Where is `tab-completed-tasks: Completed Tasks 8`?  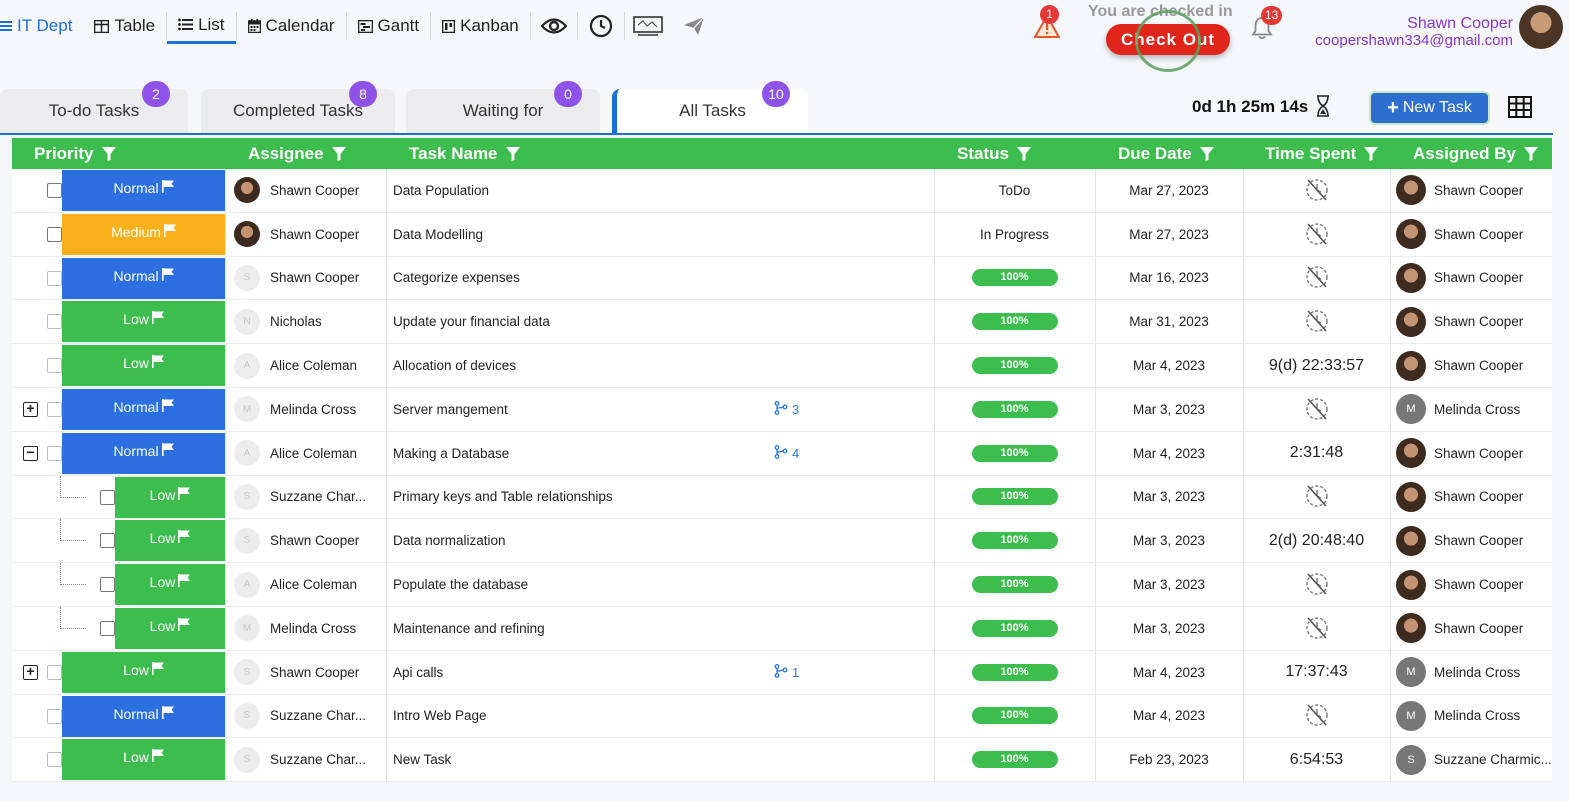 tab-completed-tasks: Completed Tasks 8 is located at coordinates (298, 107).